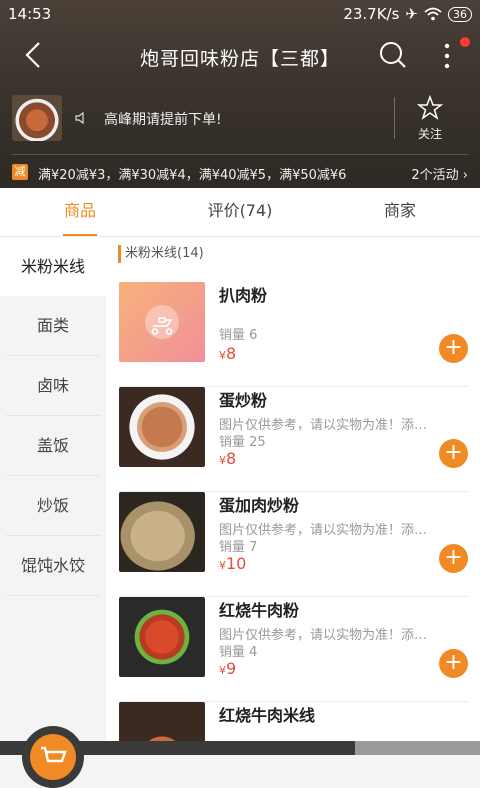 This screenshot has height=788, width=480. I want to click on promotion-bar: 减 满¥20减¥3，满¥30减¥4，满¥40减¥5，满¥50减¥6 2个活动 ›, so click(240, 171).